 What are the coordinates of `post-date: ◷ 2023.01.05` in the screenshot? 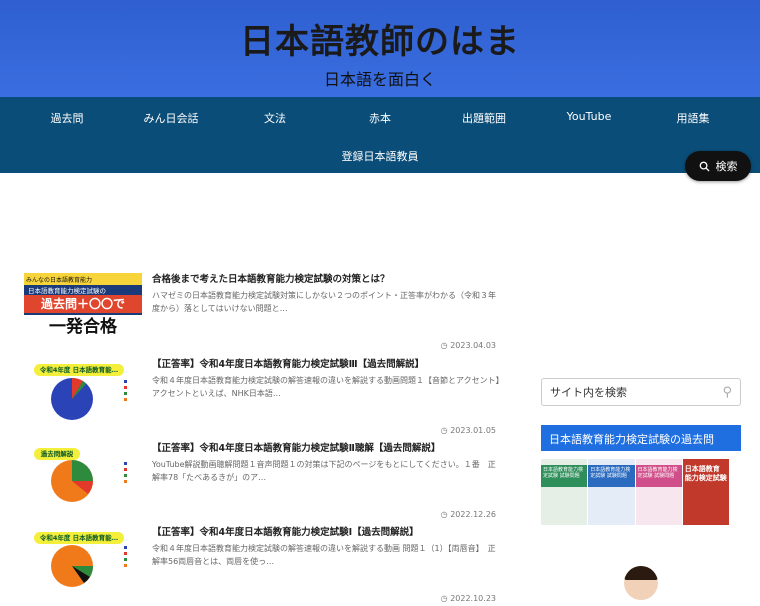 It's located at (468, 430).